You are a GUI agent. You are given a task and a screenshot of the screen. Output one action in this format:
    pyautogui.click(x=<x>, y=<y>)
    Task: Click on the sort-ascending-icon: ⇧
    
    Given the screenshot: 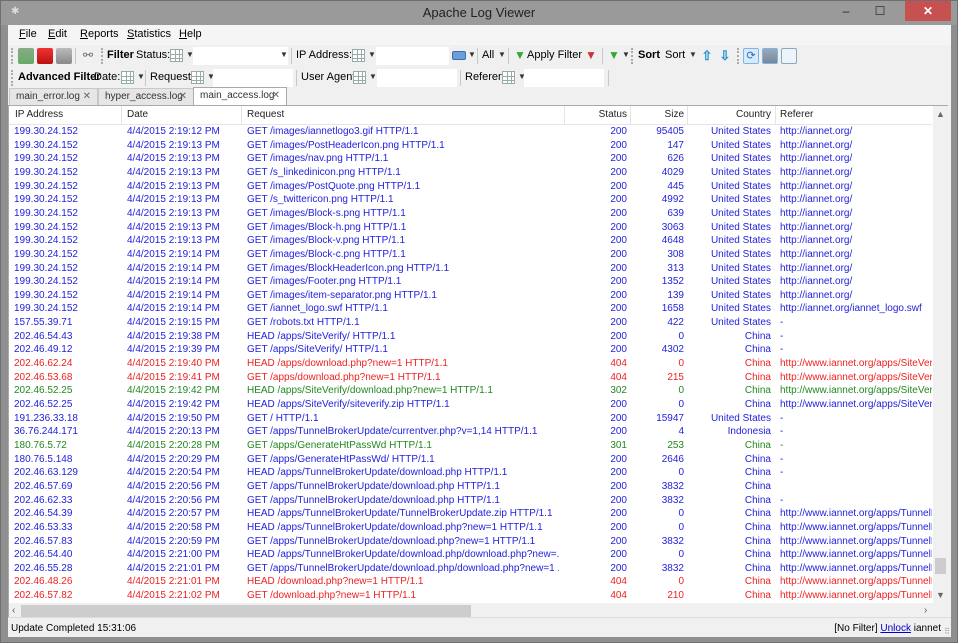 What is the action you would take?
    pyautogui.click(x=707, y=56)
    